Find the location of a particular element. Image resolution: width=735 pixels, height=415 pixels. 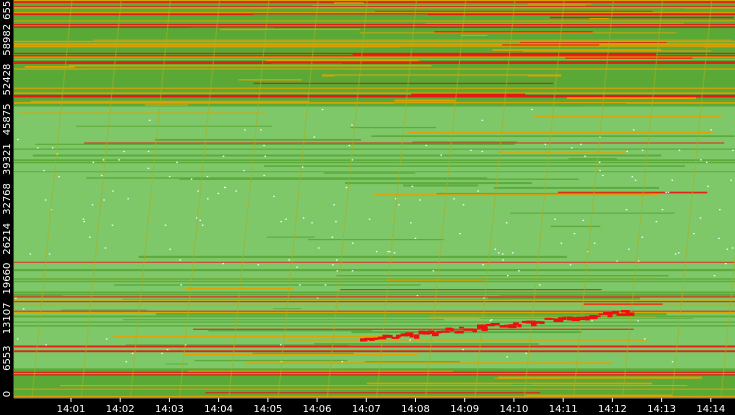

y-tick-label: 13107 is located at coordinates (7, 318).